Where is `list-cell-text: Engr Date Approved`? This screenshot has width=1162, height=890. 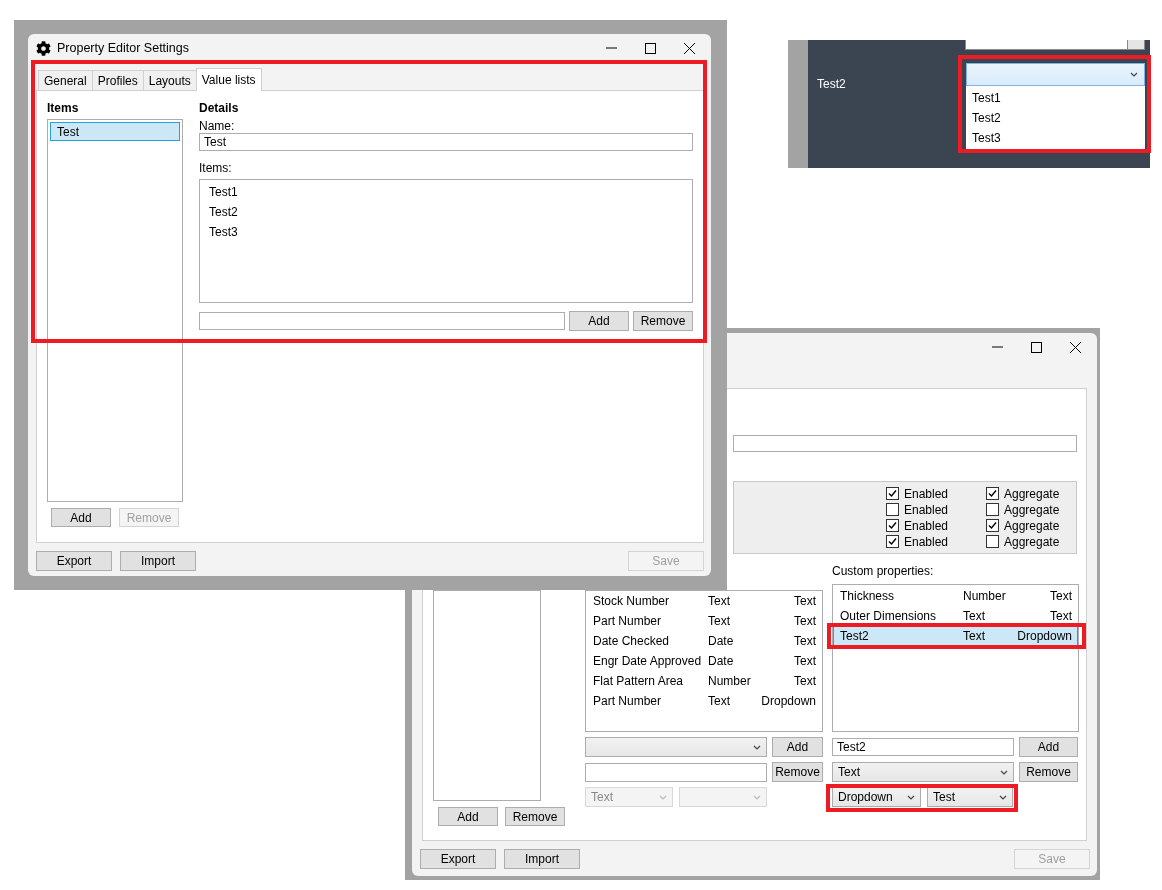
list-cell-text: Engr Date Approved is located at coordinates (648, 661).